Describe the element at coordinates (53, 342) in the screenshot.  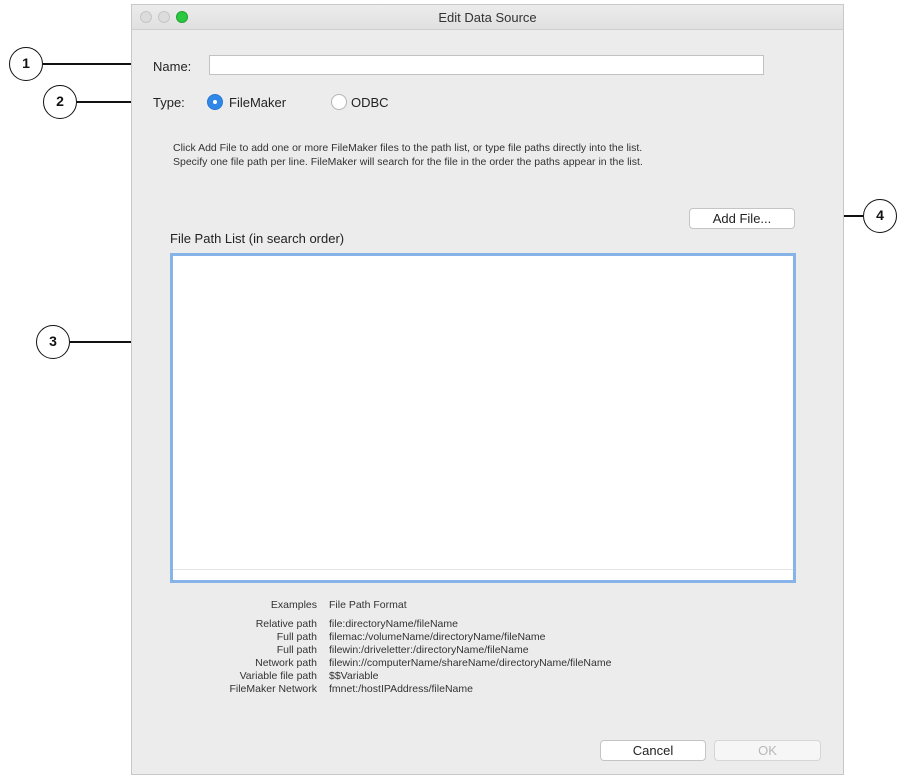
I see `callout-3: 3` at that location.